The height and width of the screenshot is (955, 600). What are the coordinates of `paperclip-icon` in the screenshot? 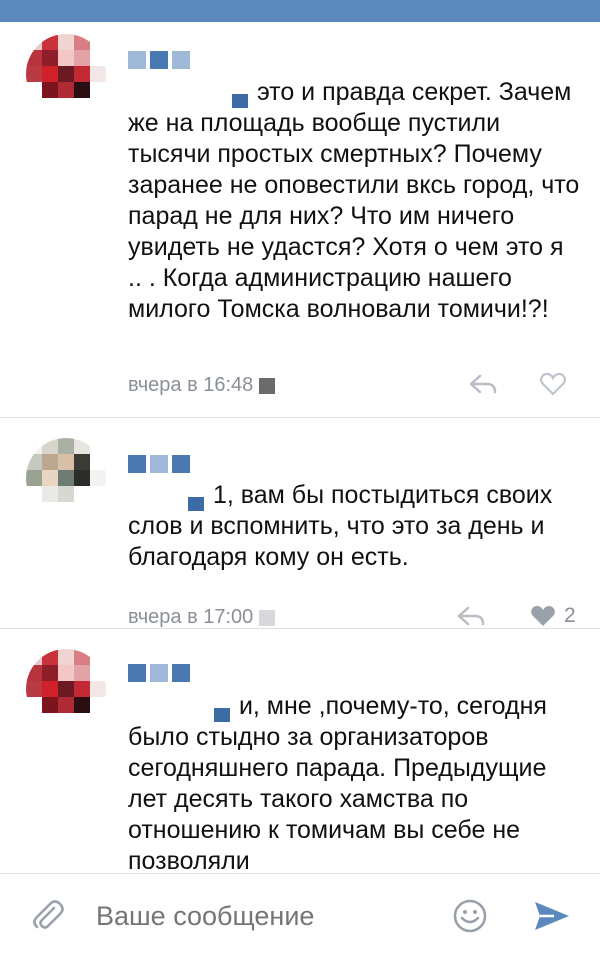 It's located at (48, 916).